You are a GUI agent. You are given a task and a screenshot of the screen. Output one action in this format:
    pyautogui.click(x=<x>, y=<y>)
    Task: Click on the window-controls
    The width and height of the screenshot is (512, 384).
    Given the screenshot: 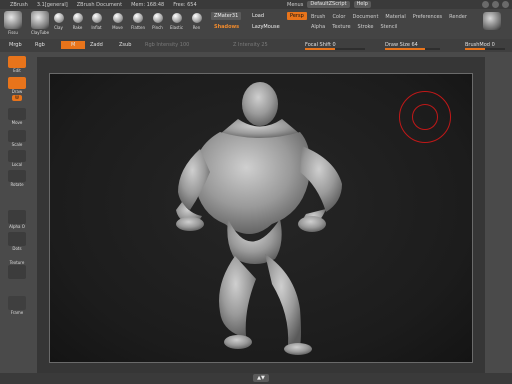 What is the action you would take?
    pyautogui.click(x=495, y=4)
    